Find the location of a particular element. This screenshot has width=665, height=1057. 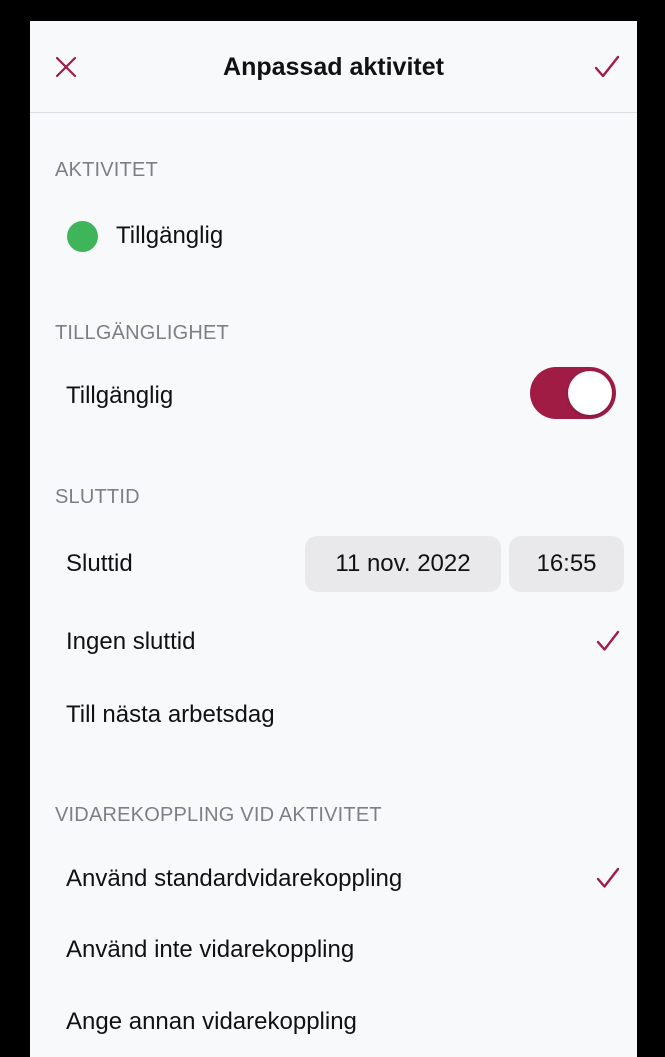

toggle-knob is located at coordinates (590, 393).